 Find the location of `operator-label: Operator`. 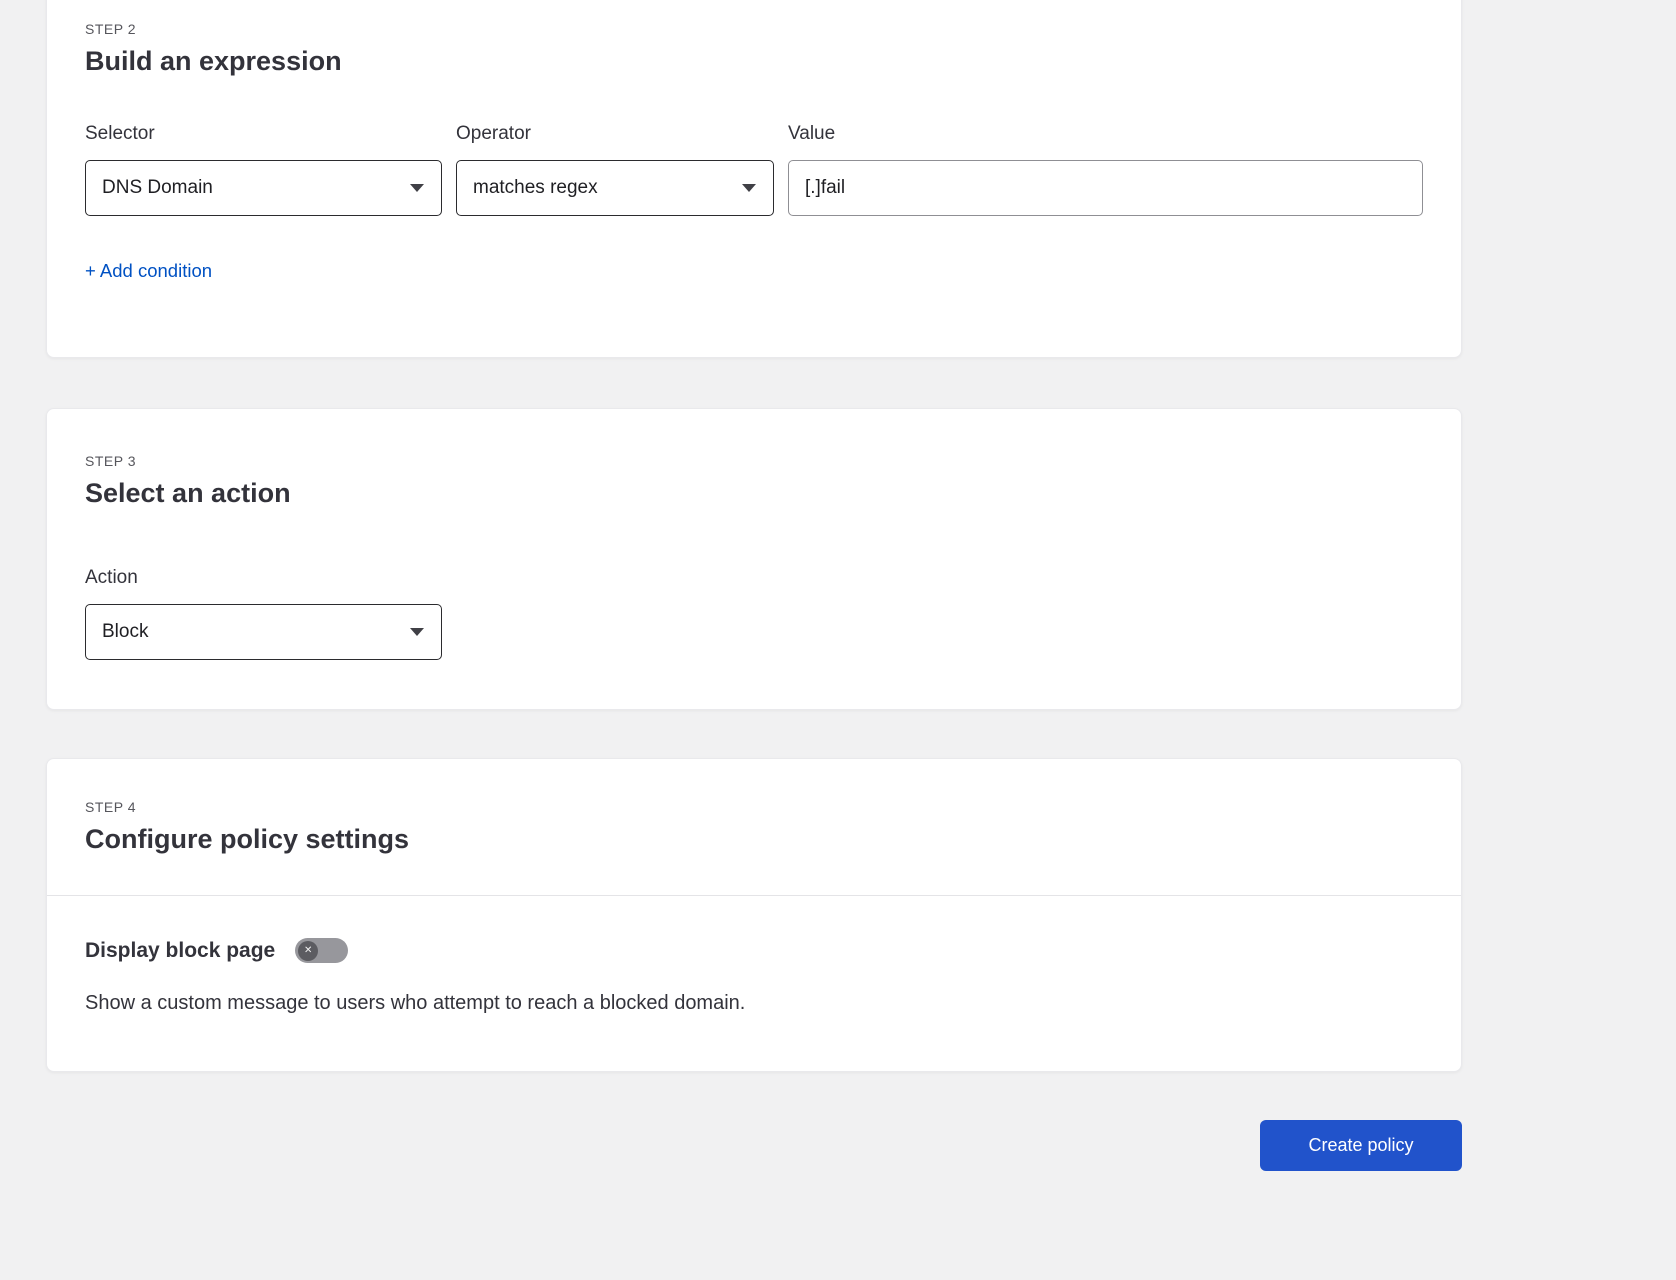

operator-label: Operator is located at coordinates (493, 133).